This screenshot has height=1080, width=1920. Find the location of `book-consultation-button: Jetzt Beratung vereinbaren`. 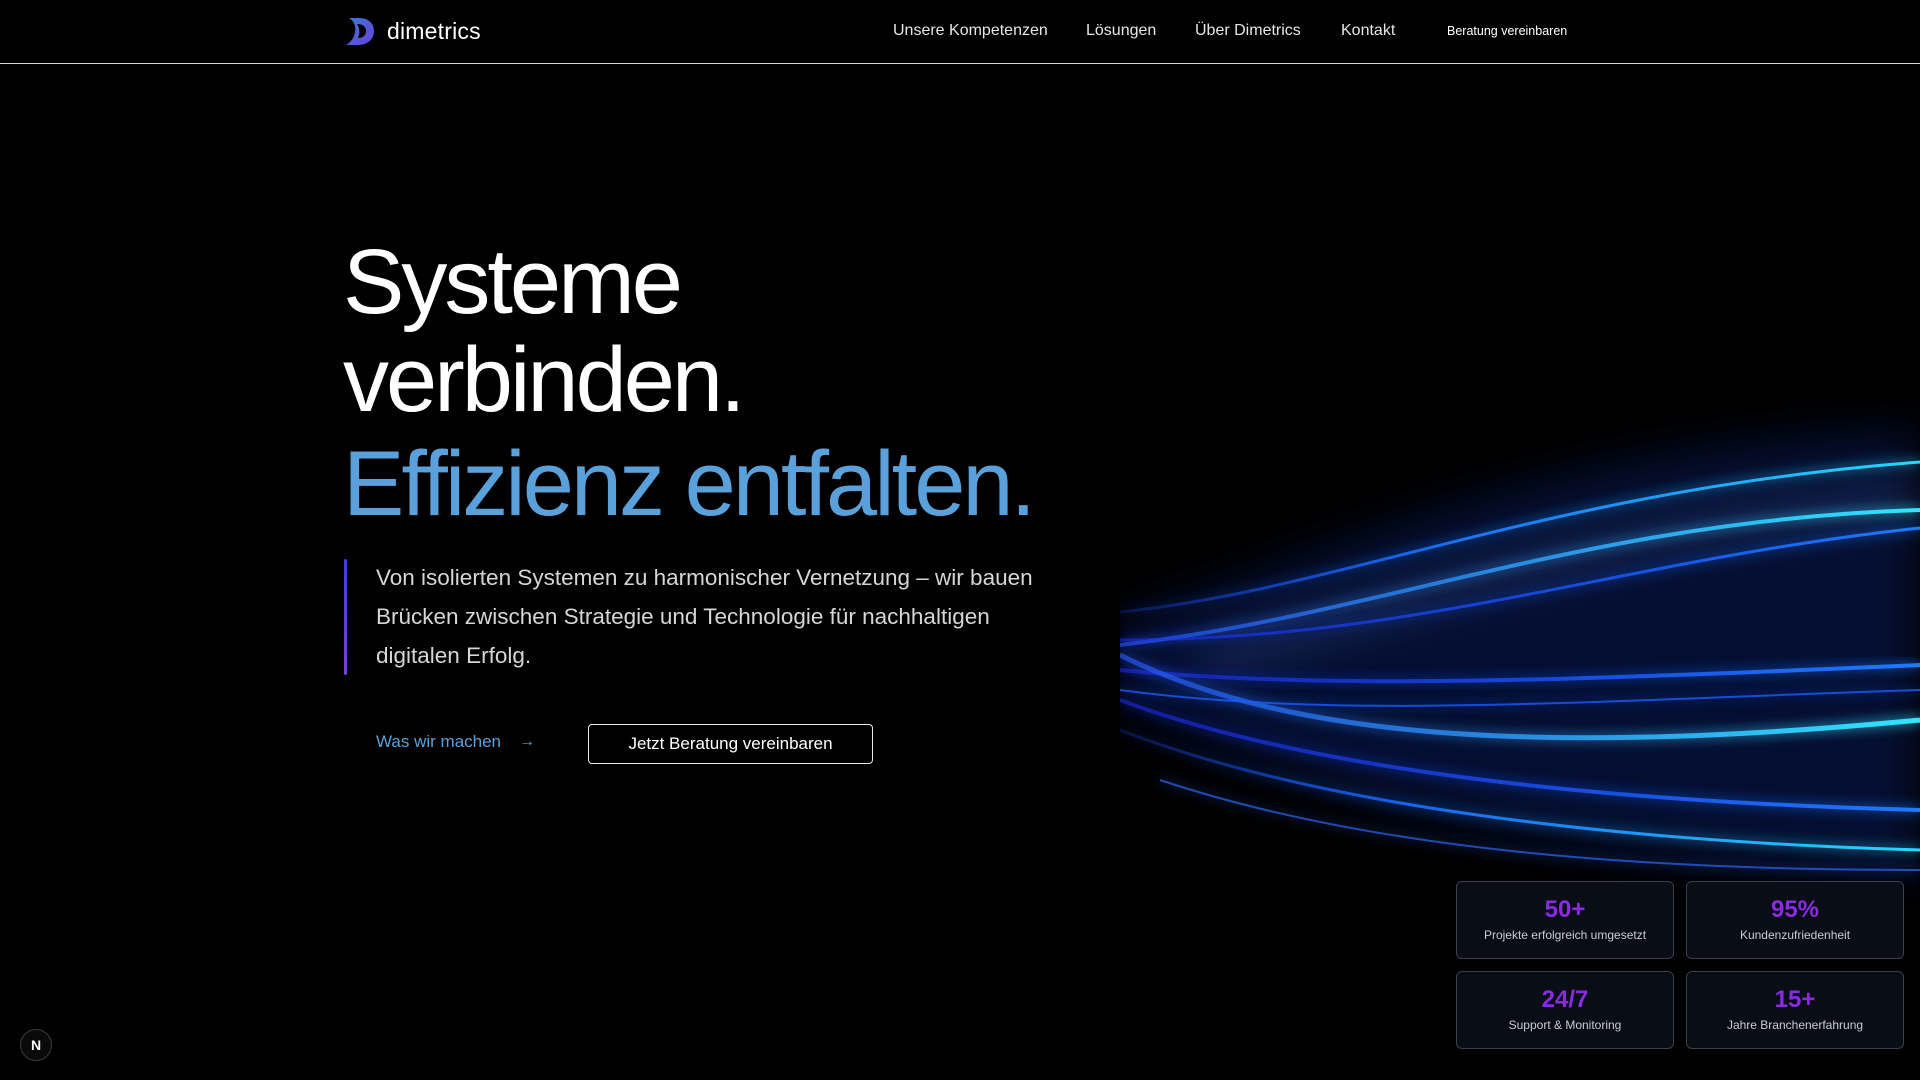

book-consultation-button: Jetzt Beratung vereinbaren is located at coordinates (730, 744).